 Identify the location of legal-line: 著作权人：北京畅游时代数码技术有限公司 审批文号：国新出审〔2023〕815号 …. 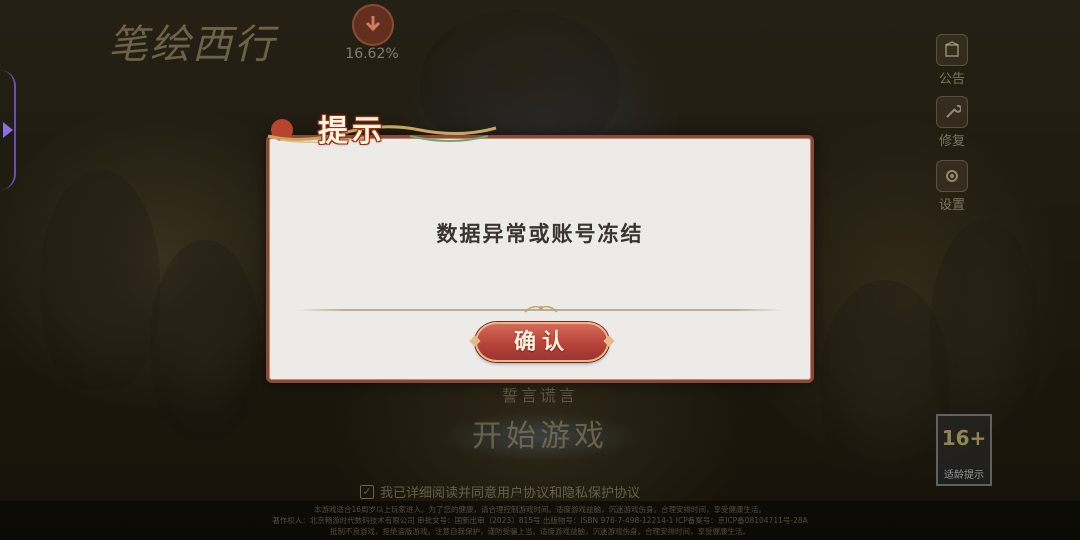
(540, 520).